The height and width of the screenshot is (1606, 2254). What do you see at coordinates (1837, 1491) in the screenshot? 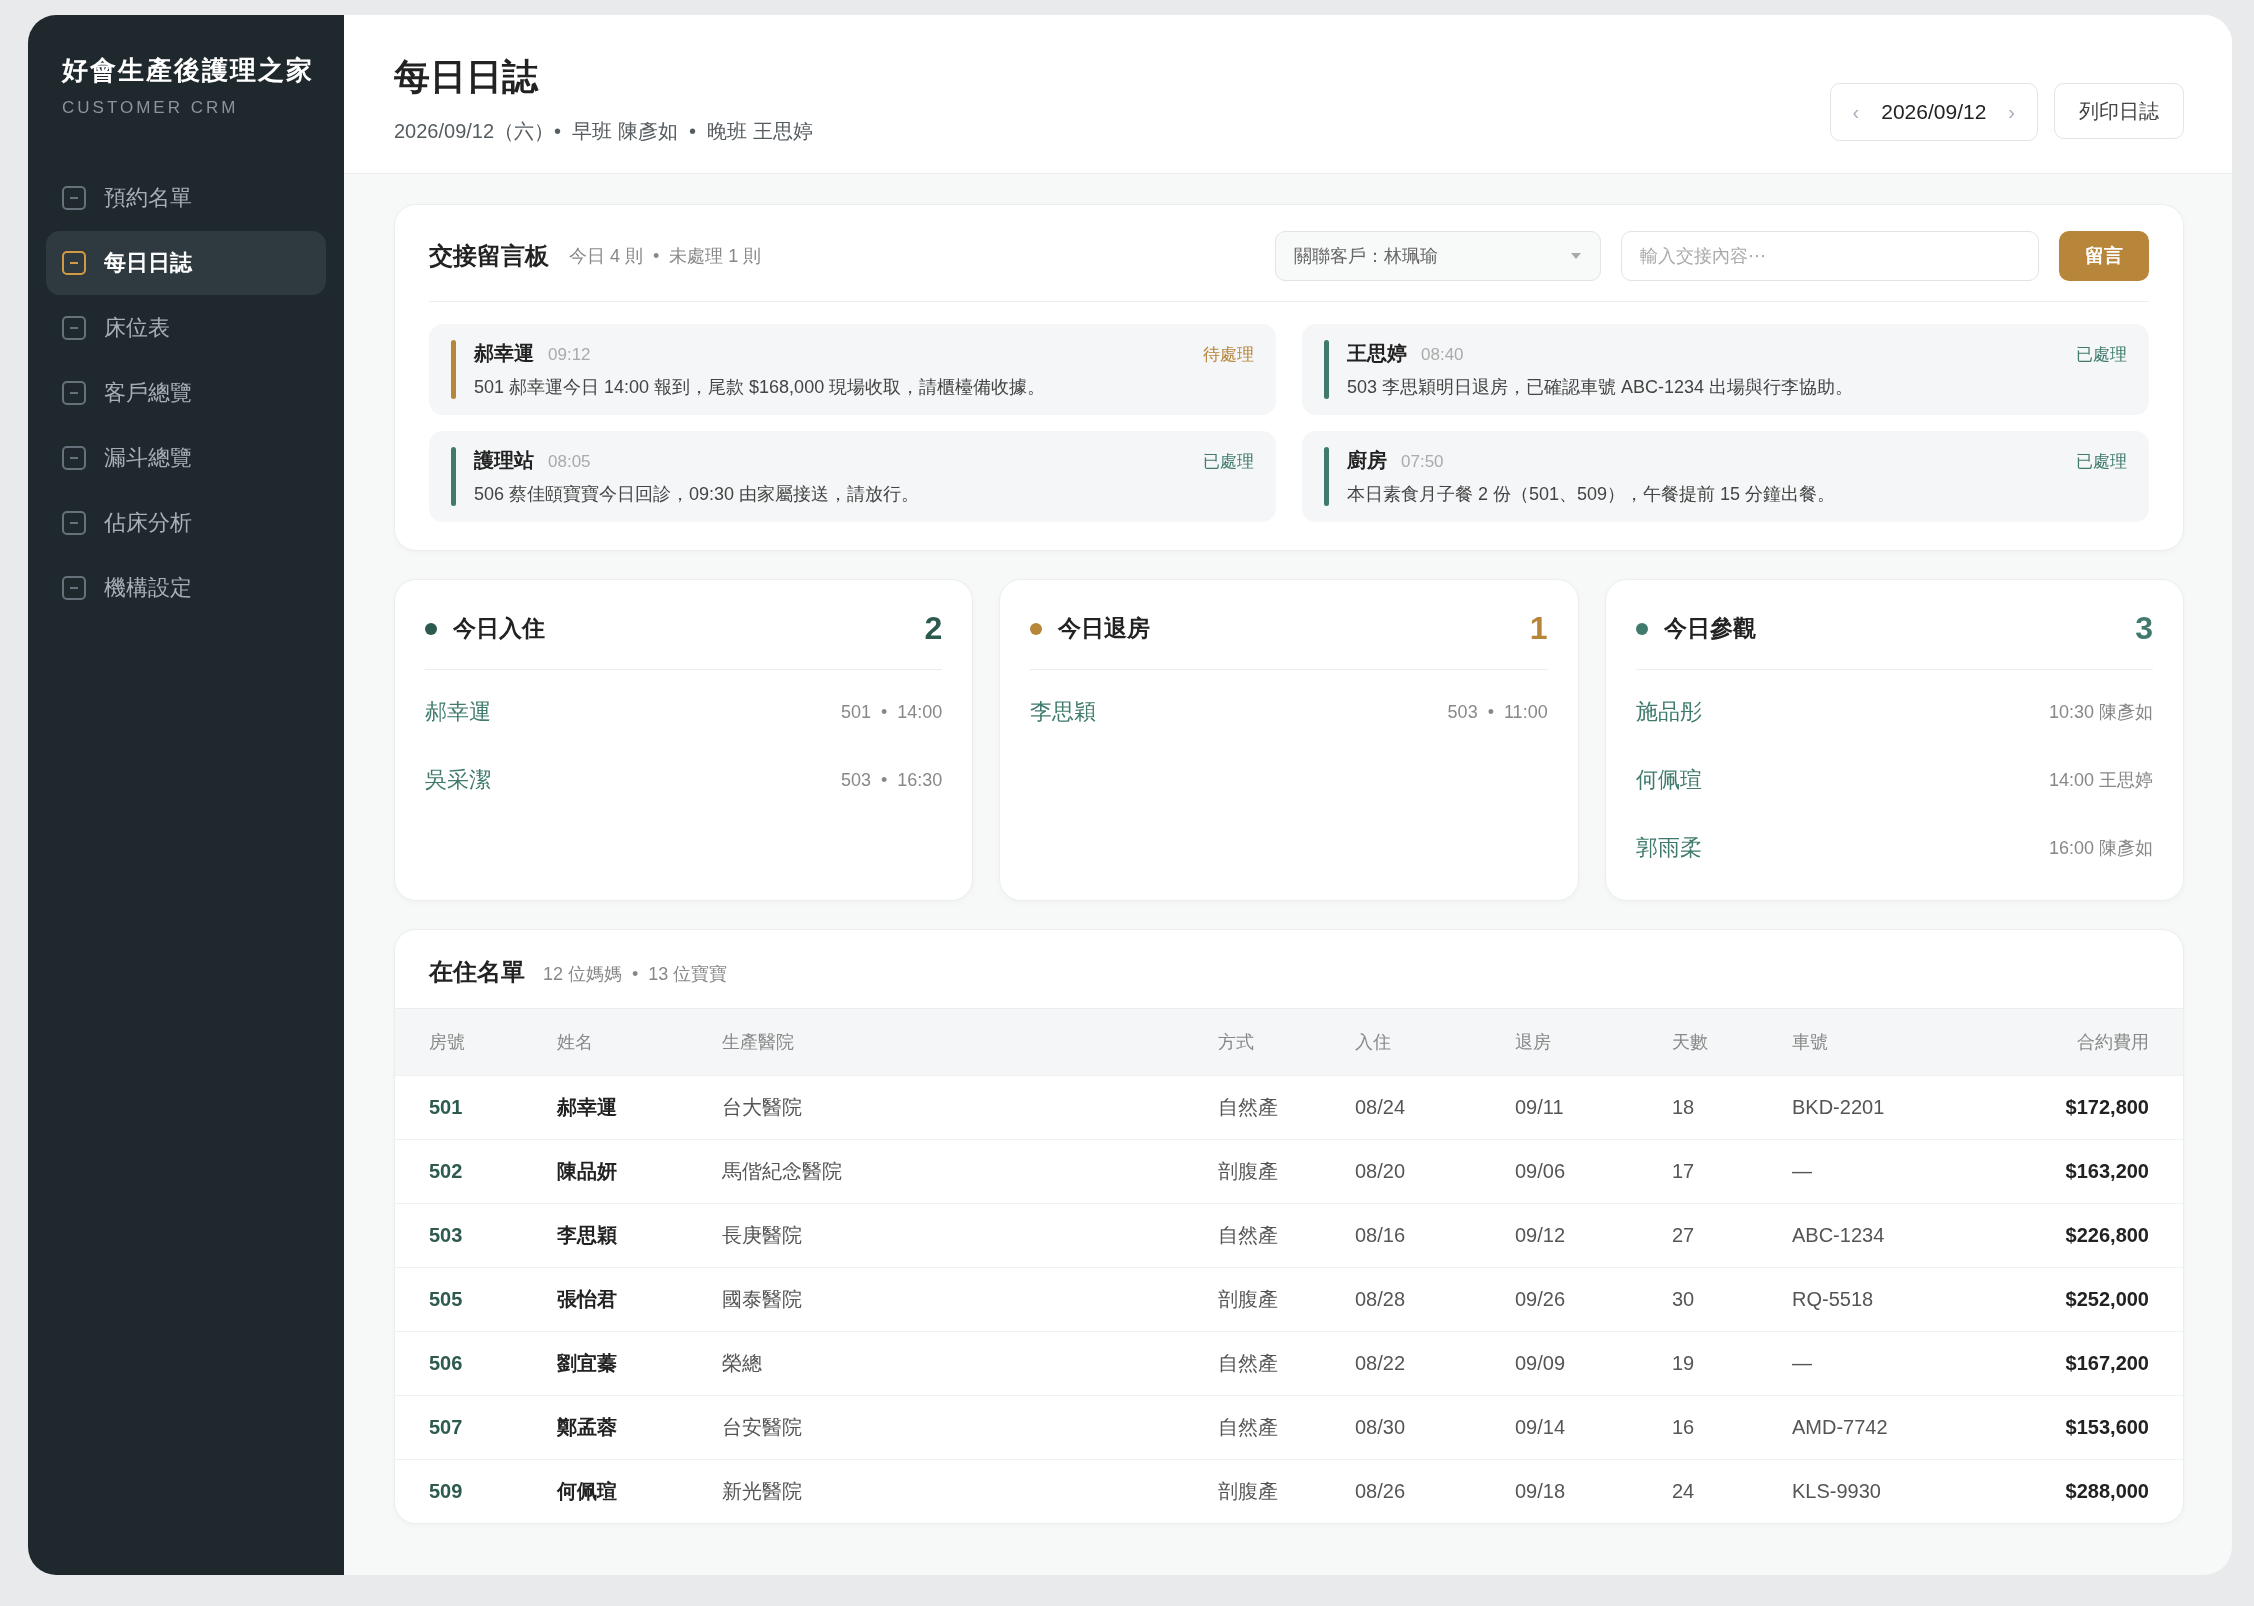
I see `table-cell-text: KLS-9930` at bounding box center [1837, 1491].